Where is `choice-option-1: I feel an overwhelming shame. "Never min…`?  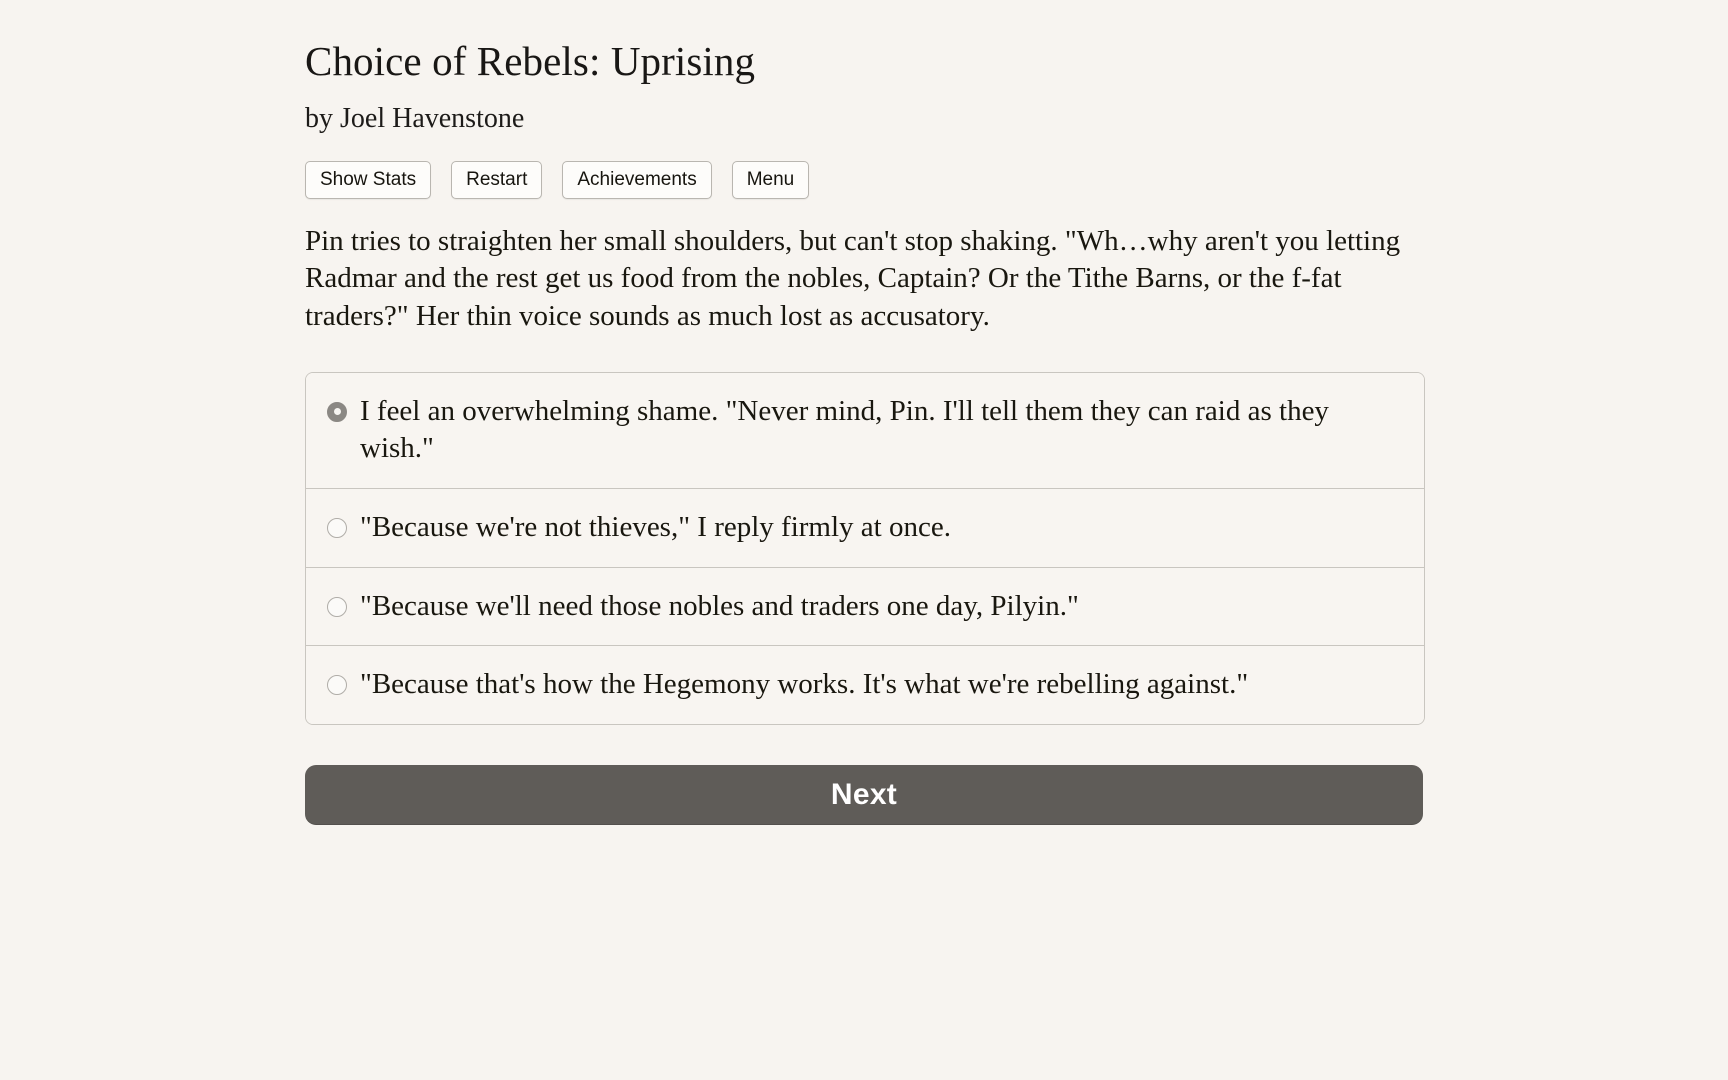
choice-option-1: I feel an overwhelming shame. "Never min… is located at coordinates (865, 431).